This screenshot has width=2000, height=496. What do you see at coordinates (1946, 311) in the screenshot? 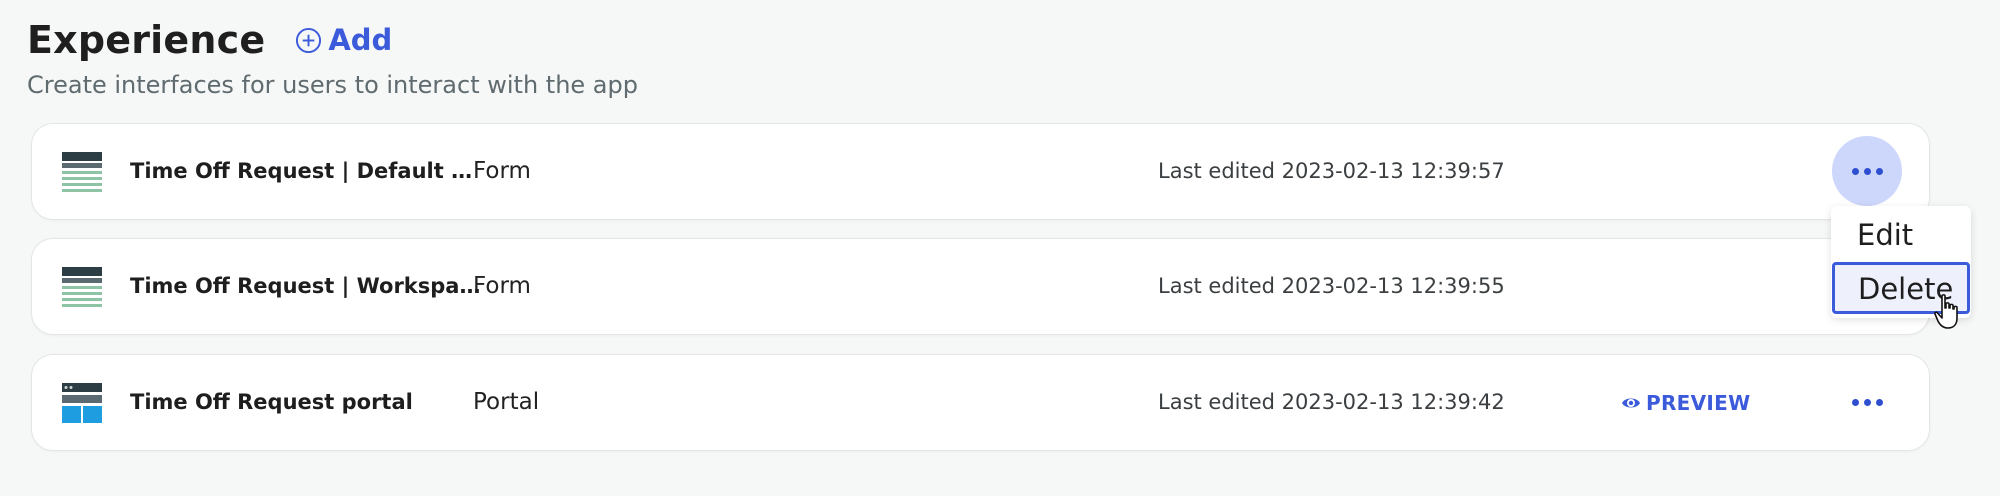
I see `hand-cursor-icon` at bounding box center [1946, 311].